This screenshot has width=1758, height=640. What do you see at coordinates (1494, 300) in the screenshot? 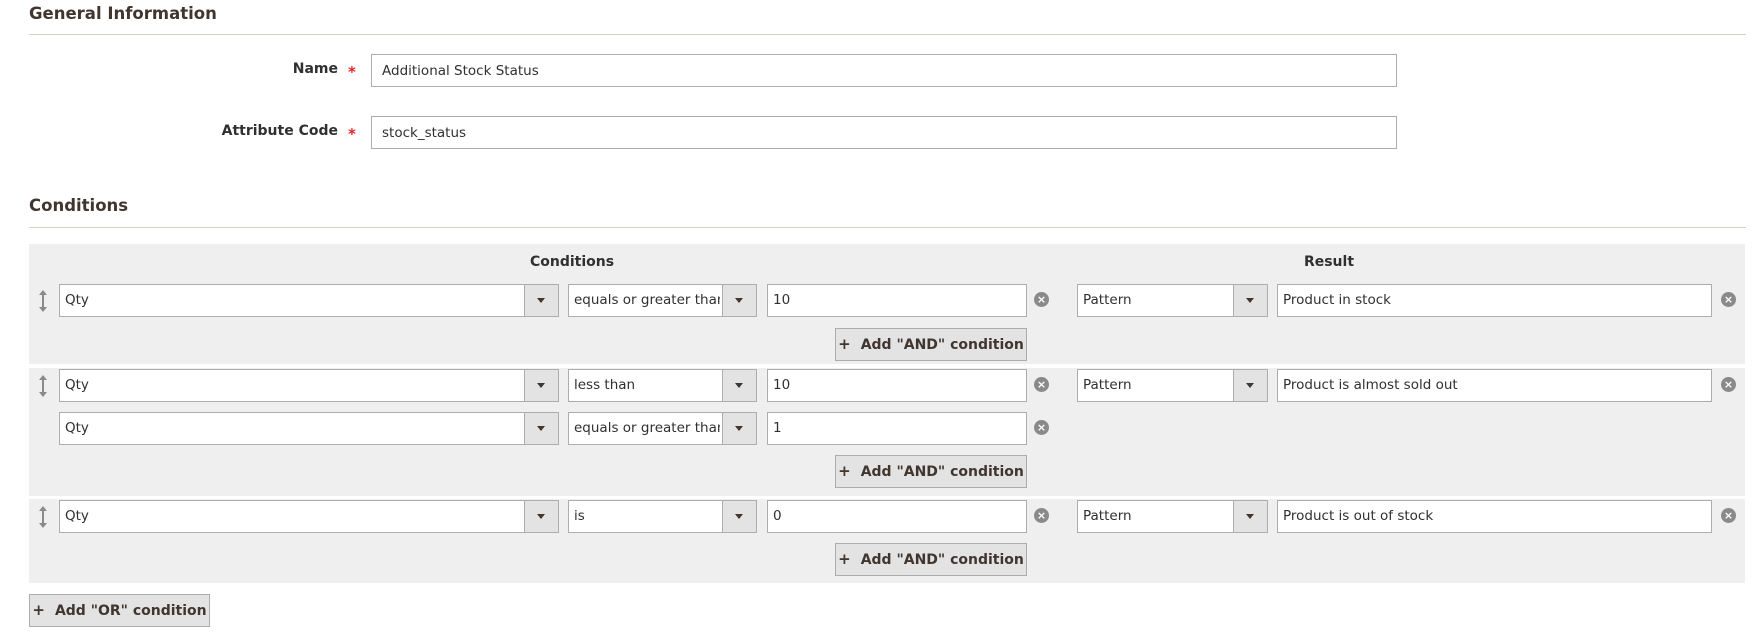
I see `result-value-input: Product in stock` at bounding box center [1494, 300].